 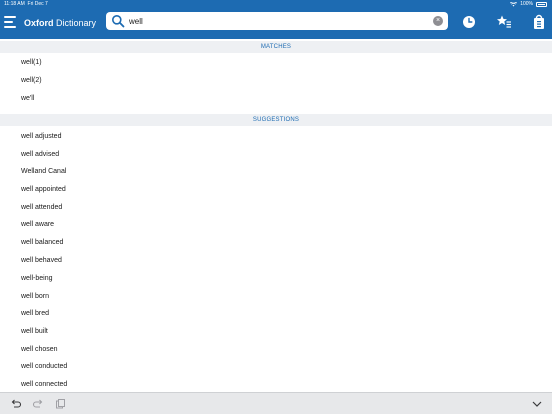 I want to click on list-item-label: well-being, so click(x=37, y=278).